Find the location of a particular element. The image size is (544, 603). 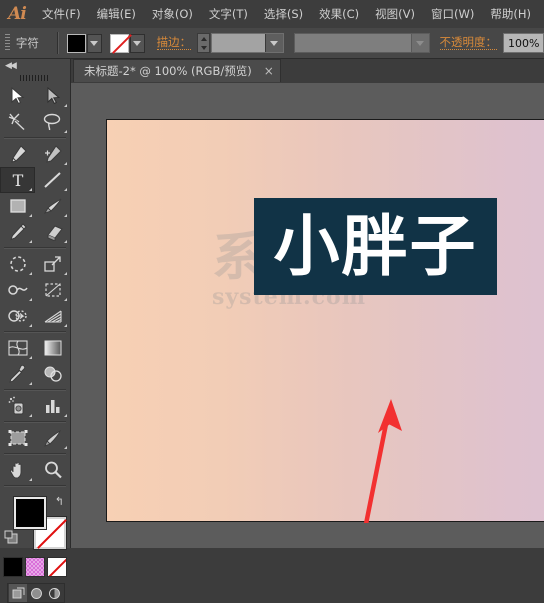

stroke-swatch-group is located at coordinates (127, 43).